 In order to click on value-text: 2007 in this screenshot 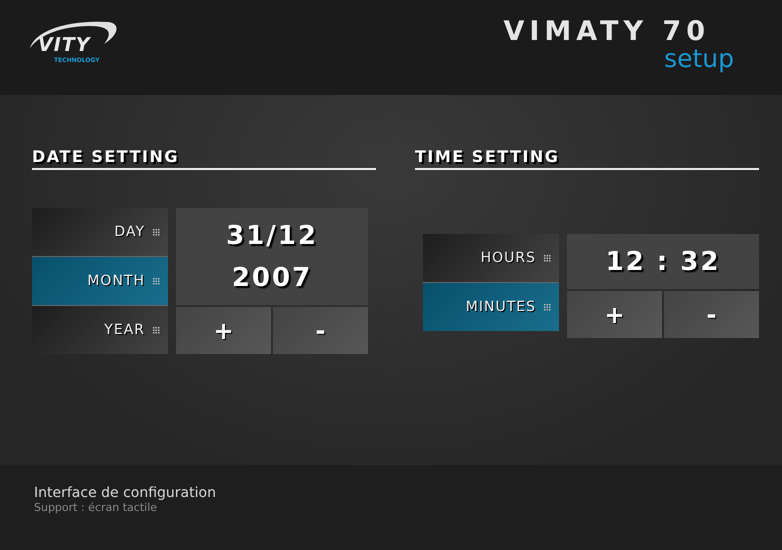, I will do `click(272, 278)`.